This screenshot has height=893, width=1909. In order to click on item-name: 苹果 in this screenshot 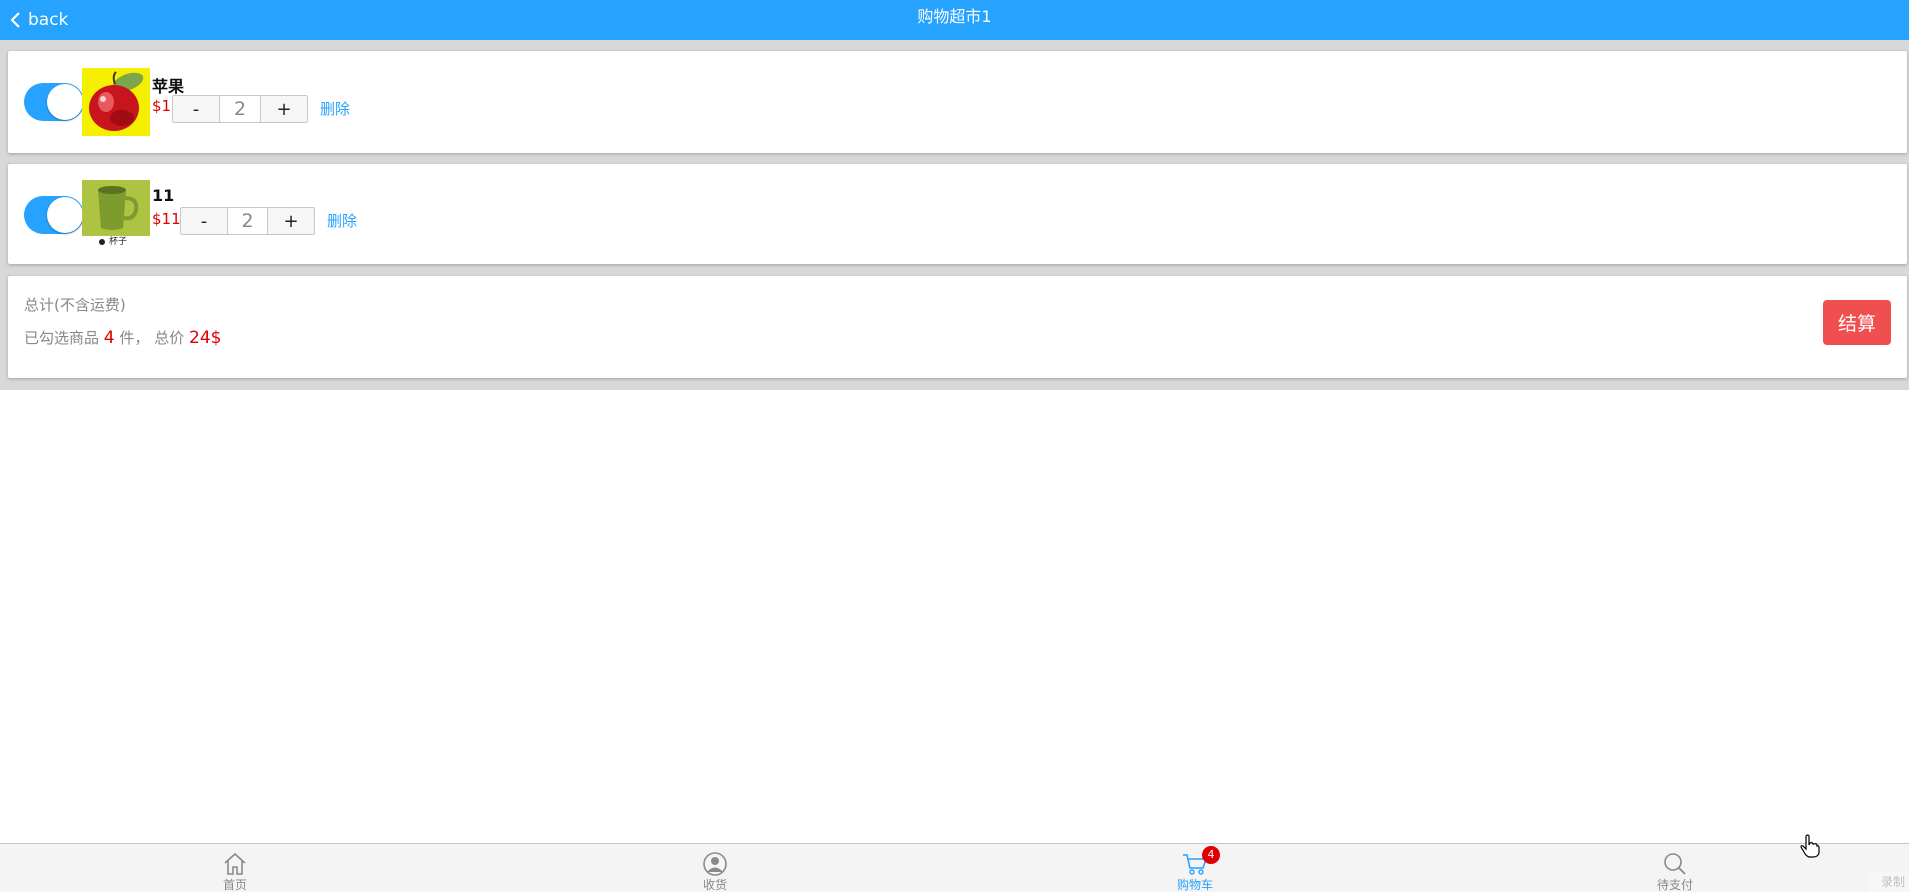, I will do `click(168, 85)`.